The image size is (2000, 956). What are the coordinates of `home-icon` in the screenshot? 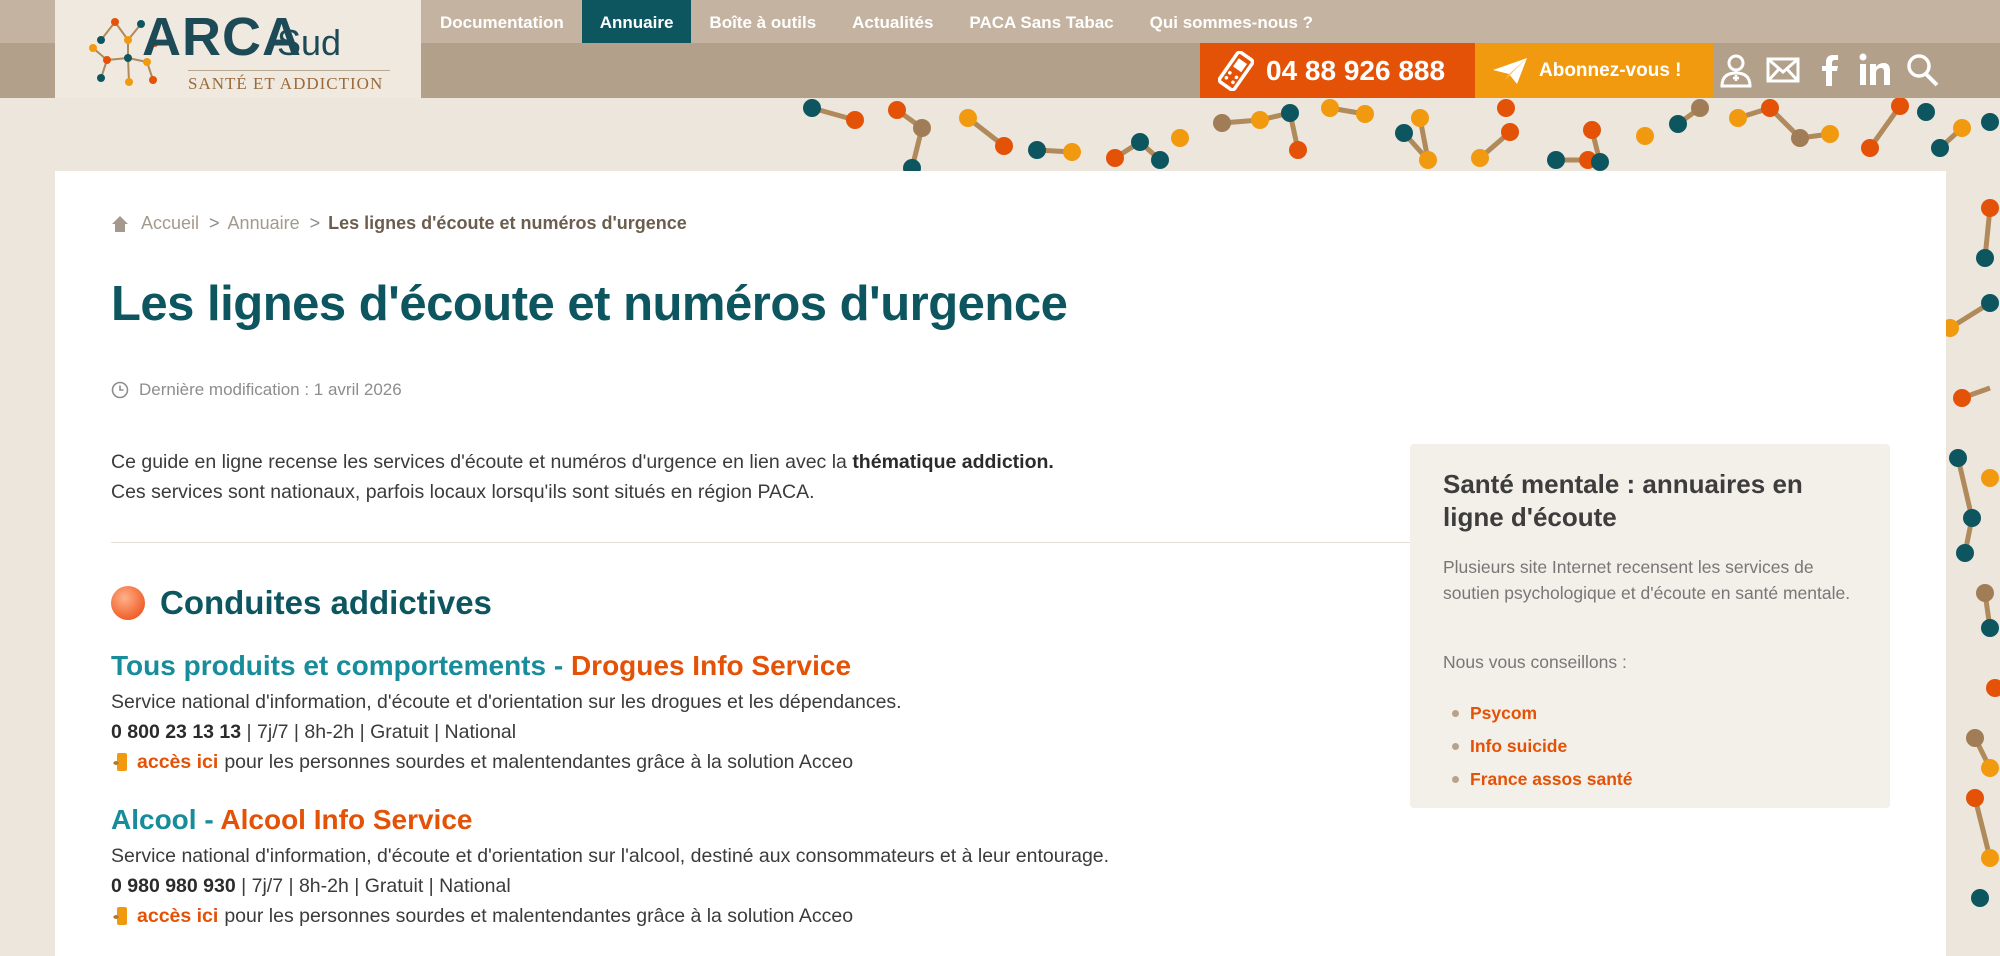 It's located at (120, 224).